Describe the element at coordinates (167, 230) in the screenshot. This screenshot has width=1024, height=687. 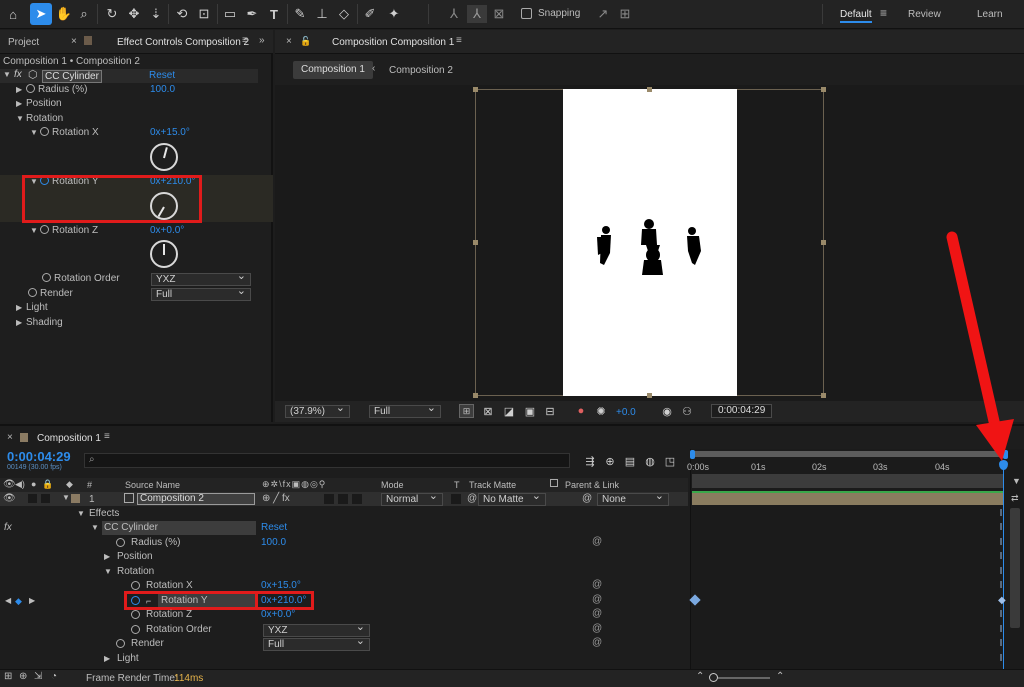
I see `rotation-z-value: 0x+0.0°` at that location.